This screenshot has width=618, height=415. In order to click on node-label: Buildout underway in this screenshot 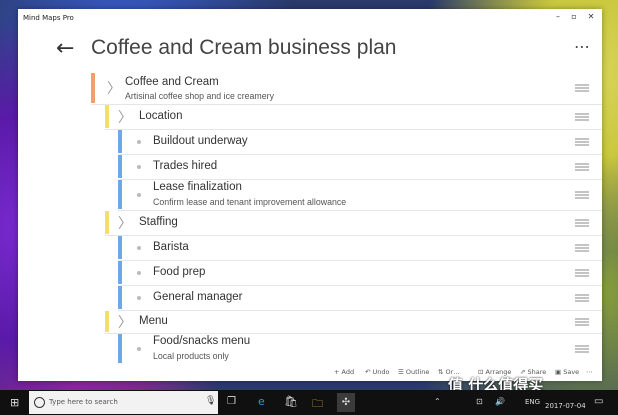, I will do `click(200, 141)`.